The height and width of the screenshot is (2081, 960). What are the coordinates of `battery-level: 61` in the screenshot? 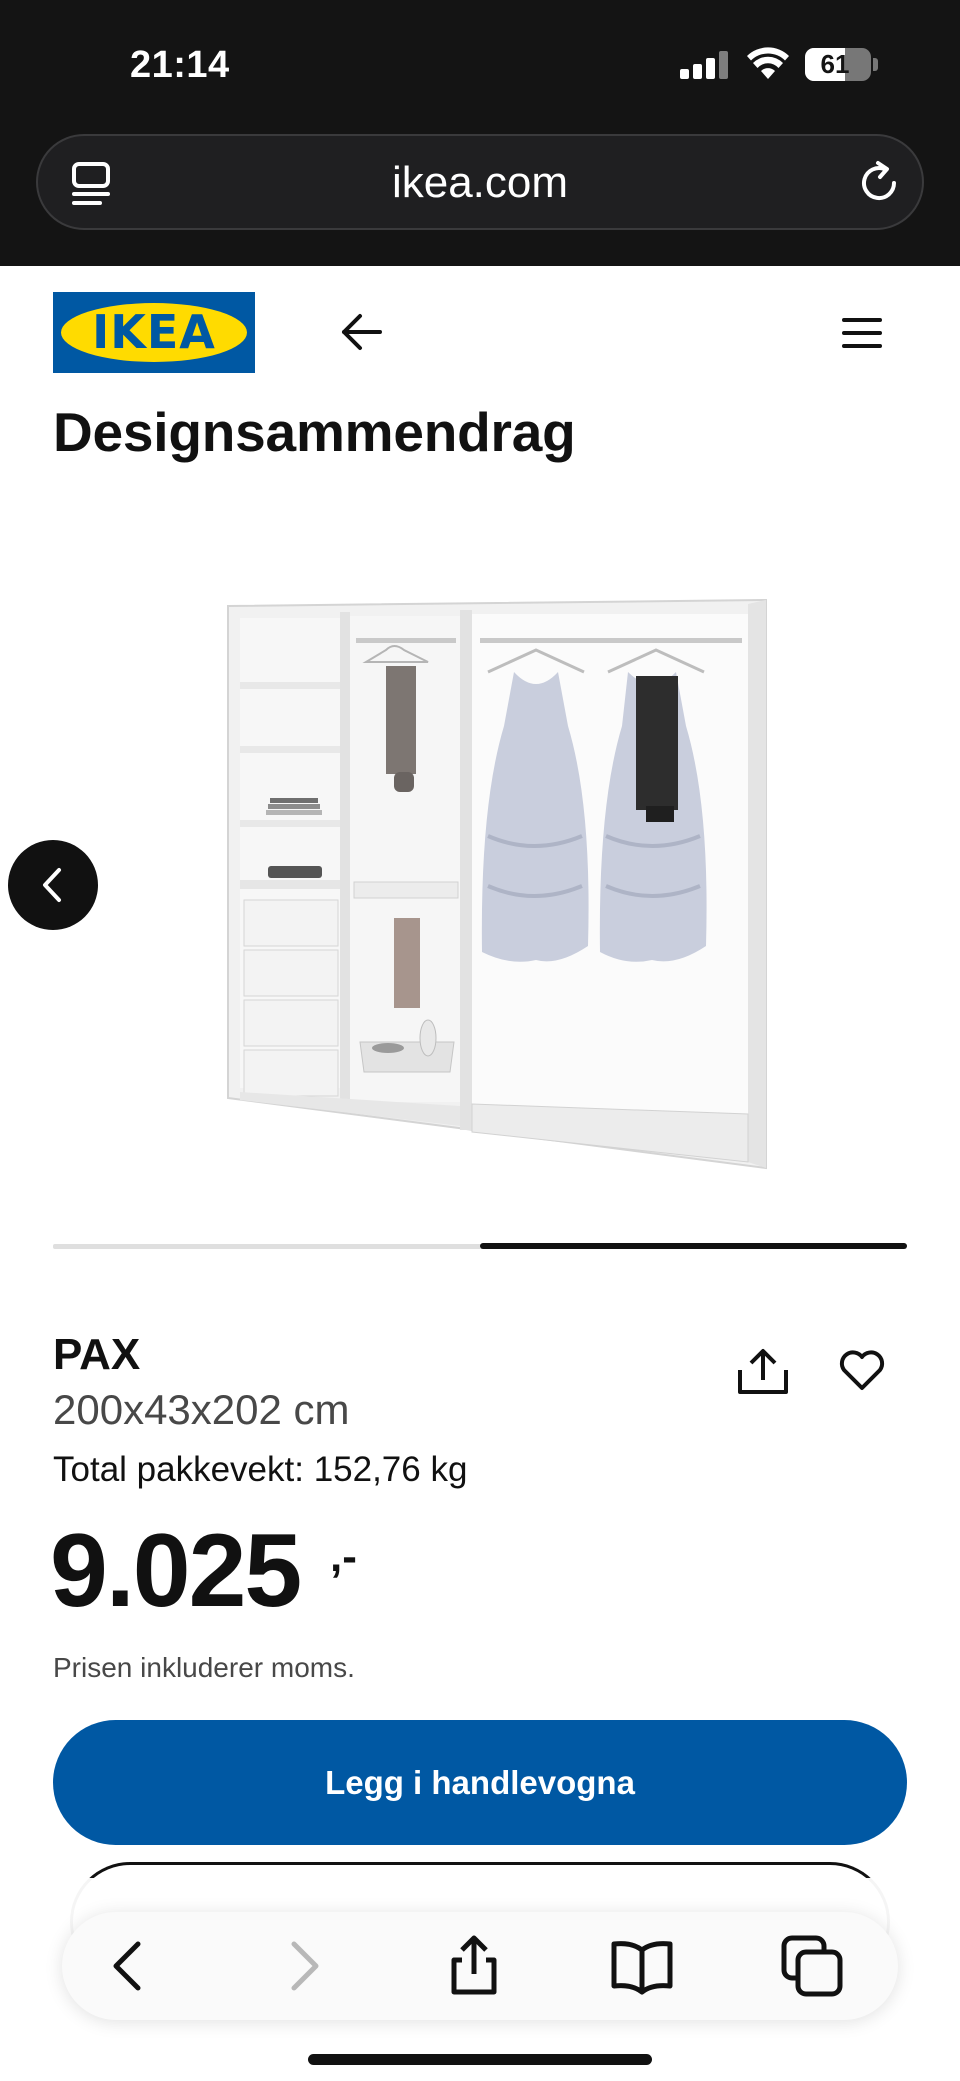 It's located at (835, 64).